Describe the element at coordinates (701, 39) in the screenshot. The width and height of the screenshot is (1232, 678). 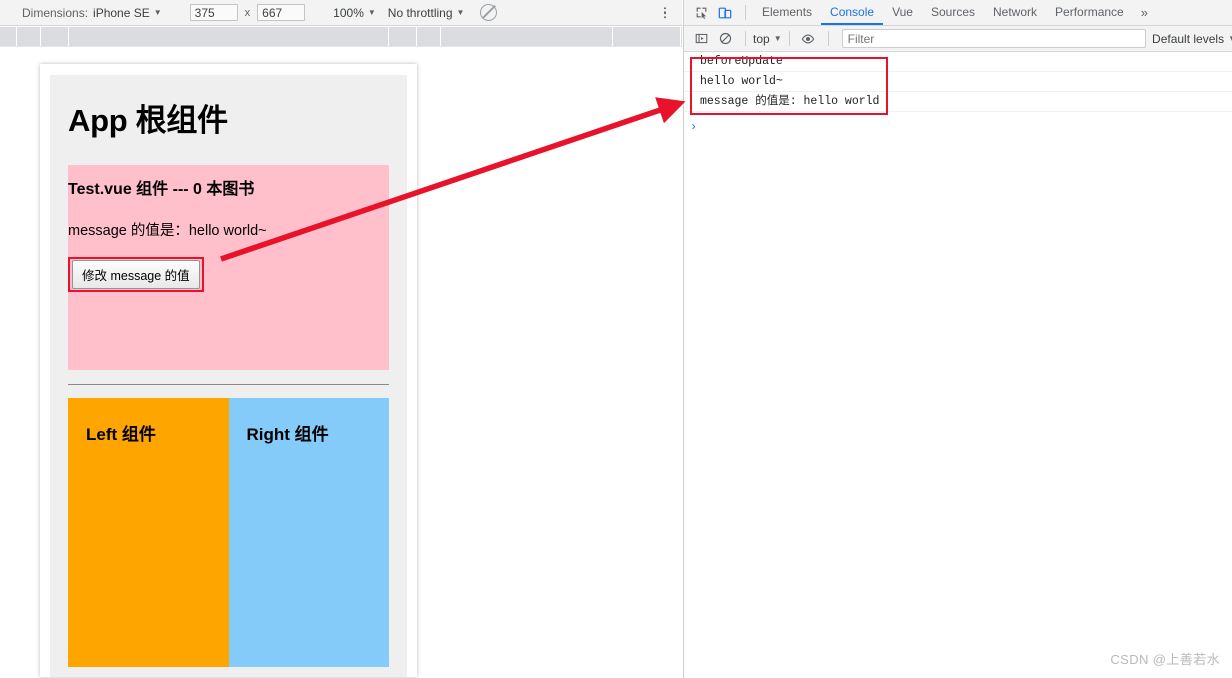
I see `console-sidebar-icon` at that location.